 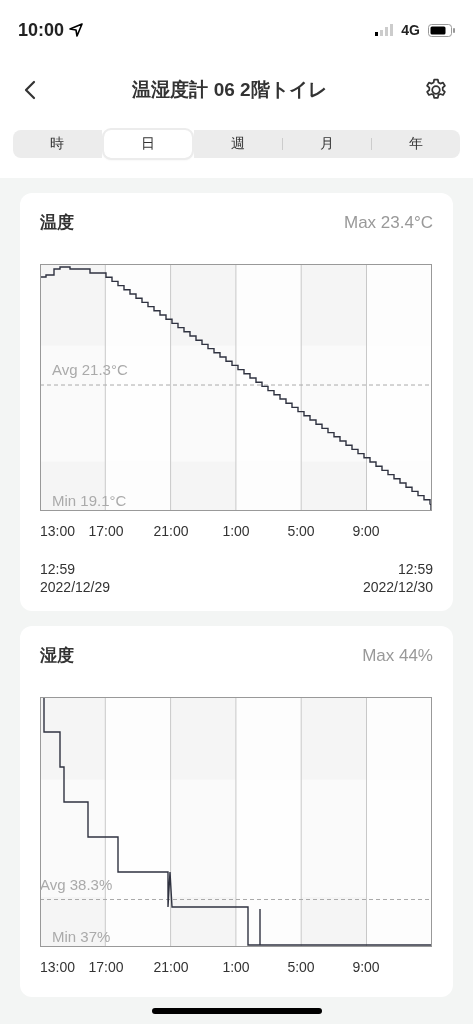 I want to click on range-end-time: 12:59, so click(x=415, y=569).